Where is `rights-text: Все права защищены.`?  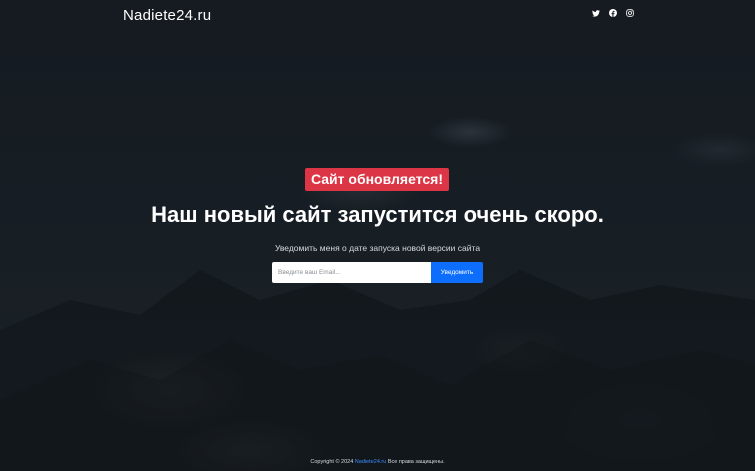 rights-text: Все права защищены. is located at coordinates (416, 462).